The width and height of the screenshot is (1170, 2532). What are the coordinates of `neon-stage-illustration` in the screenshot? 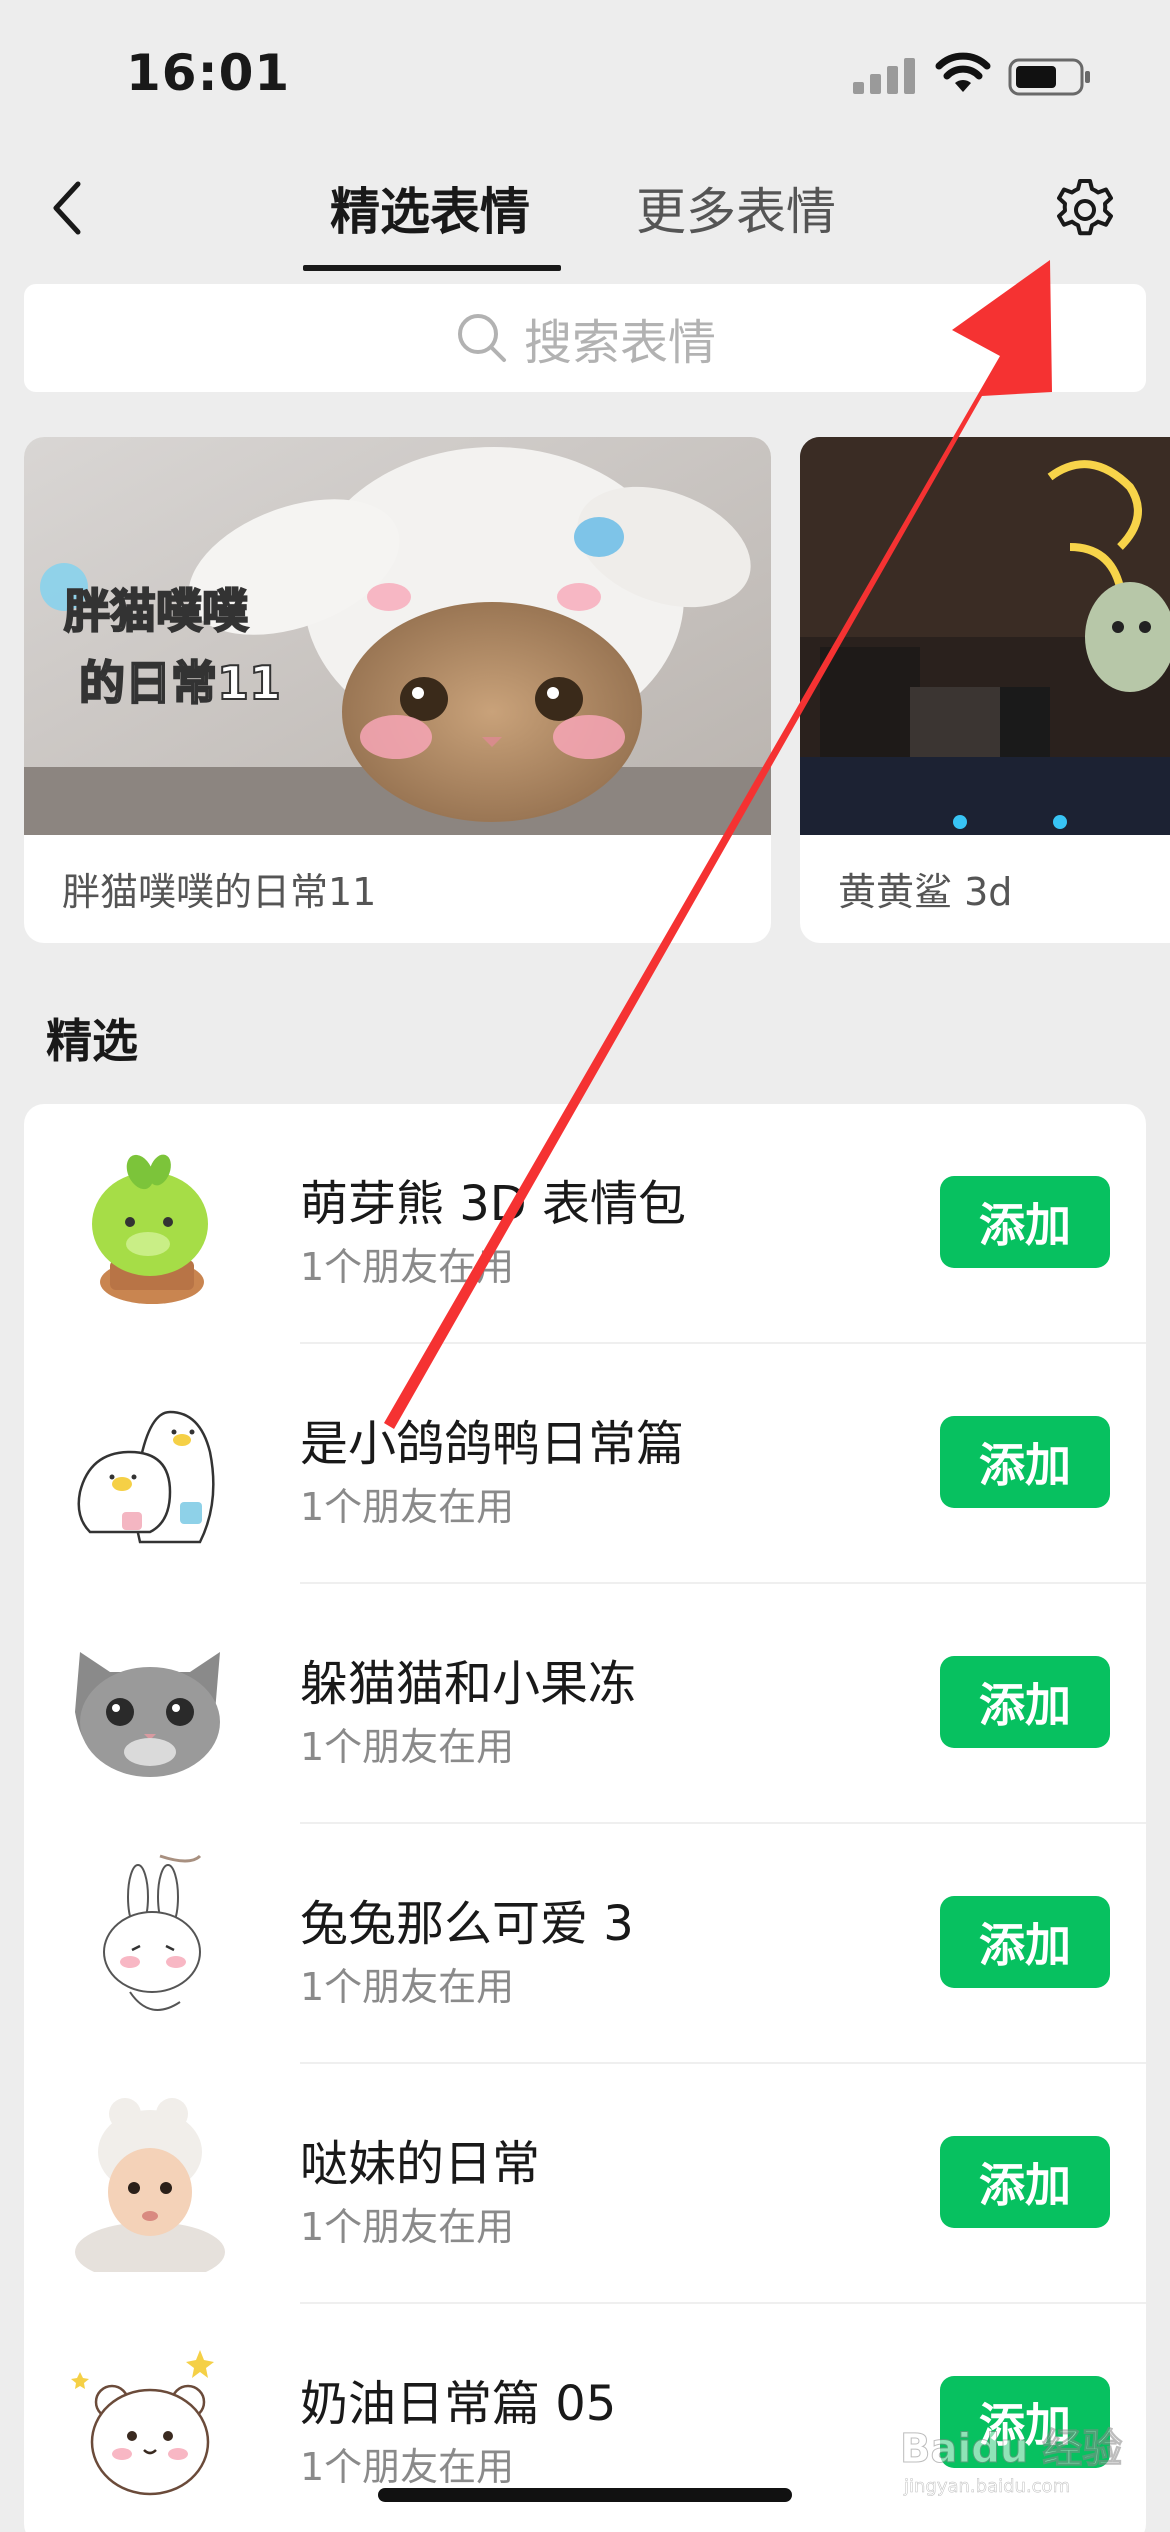 It's located at (985, 636).